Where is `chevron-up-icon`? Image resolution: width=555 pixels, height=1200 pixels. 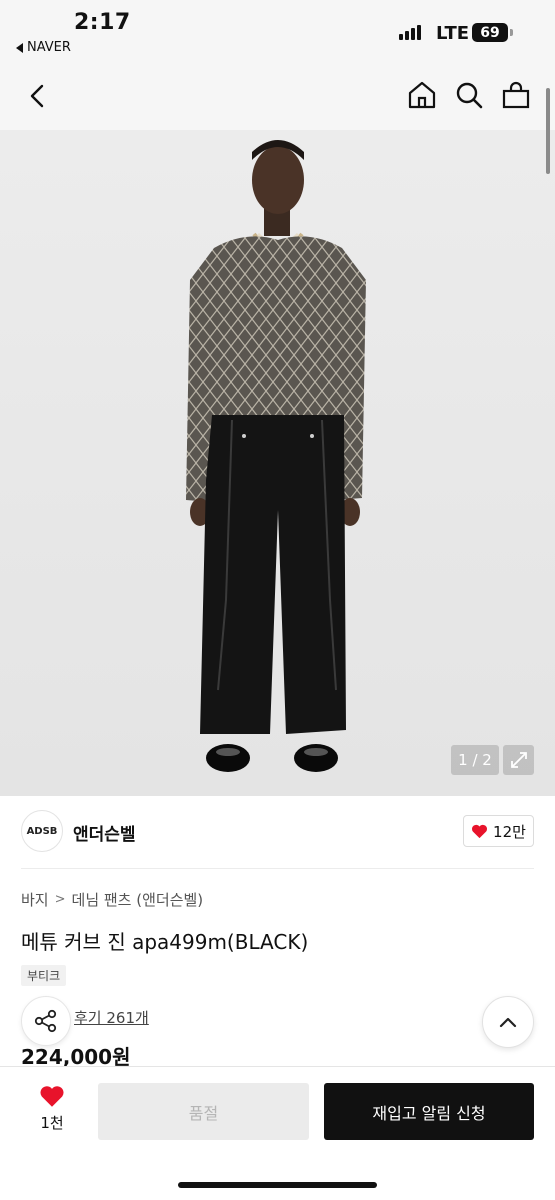 chevron-up-icon is located at coordinates (508, 1022).